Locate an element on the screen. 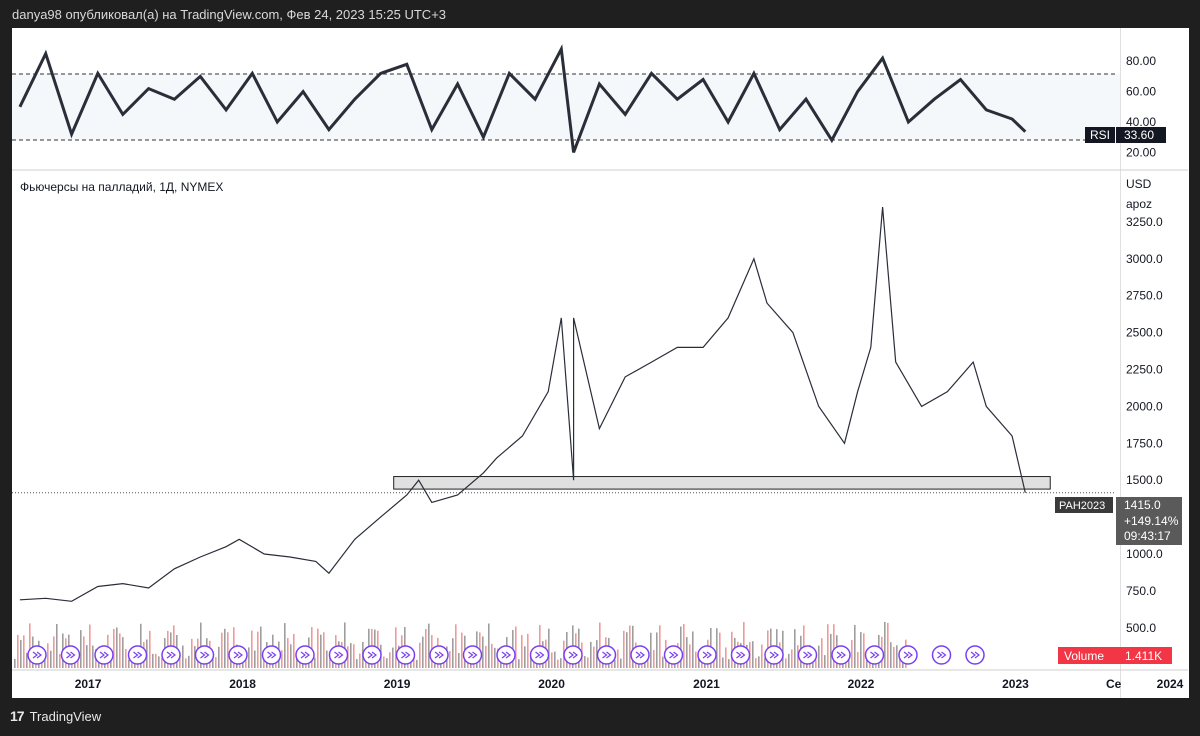 The width and height of the screenshot is (1200, 736). footer: 17 TradingView is located at coordinates (55, 716).